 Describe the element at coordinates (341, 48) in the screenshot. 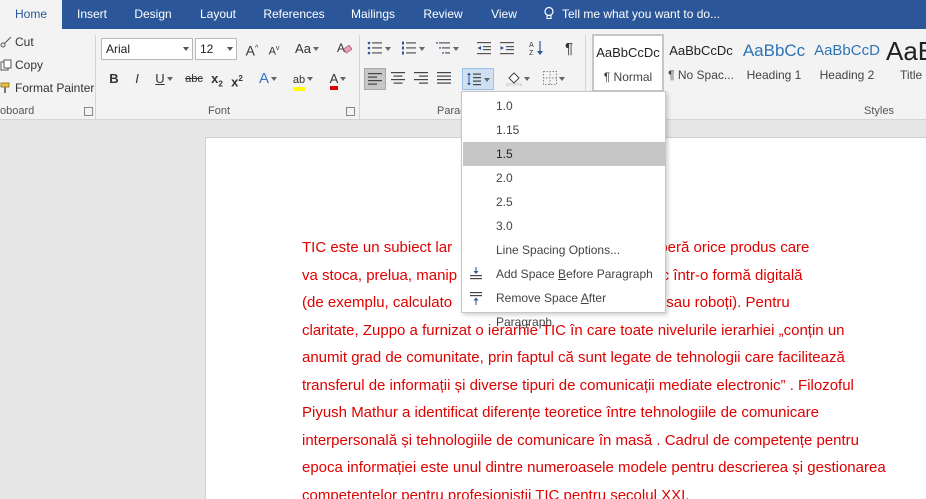

I see `svg-text: A` at that location.